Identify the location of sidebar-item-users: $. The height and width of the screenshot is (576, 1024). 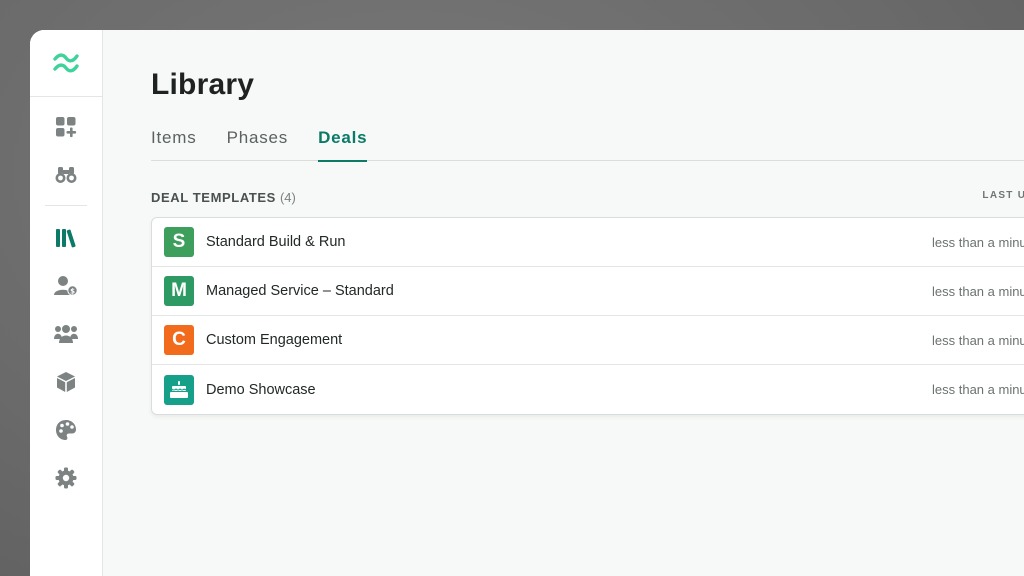
(66, 286).